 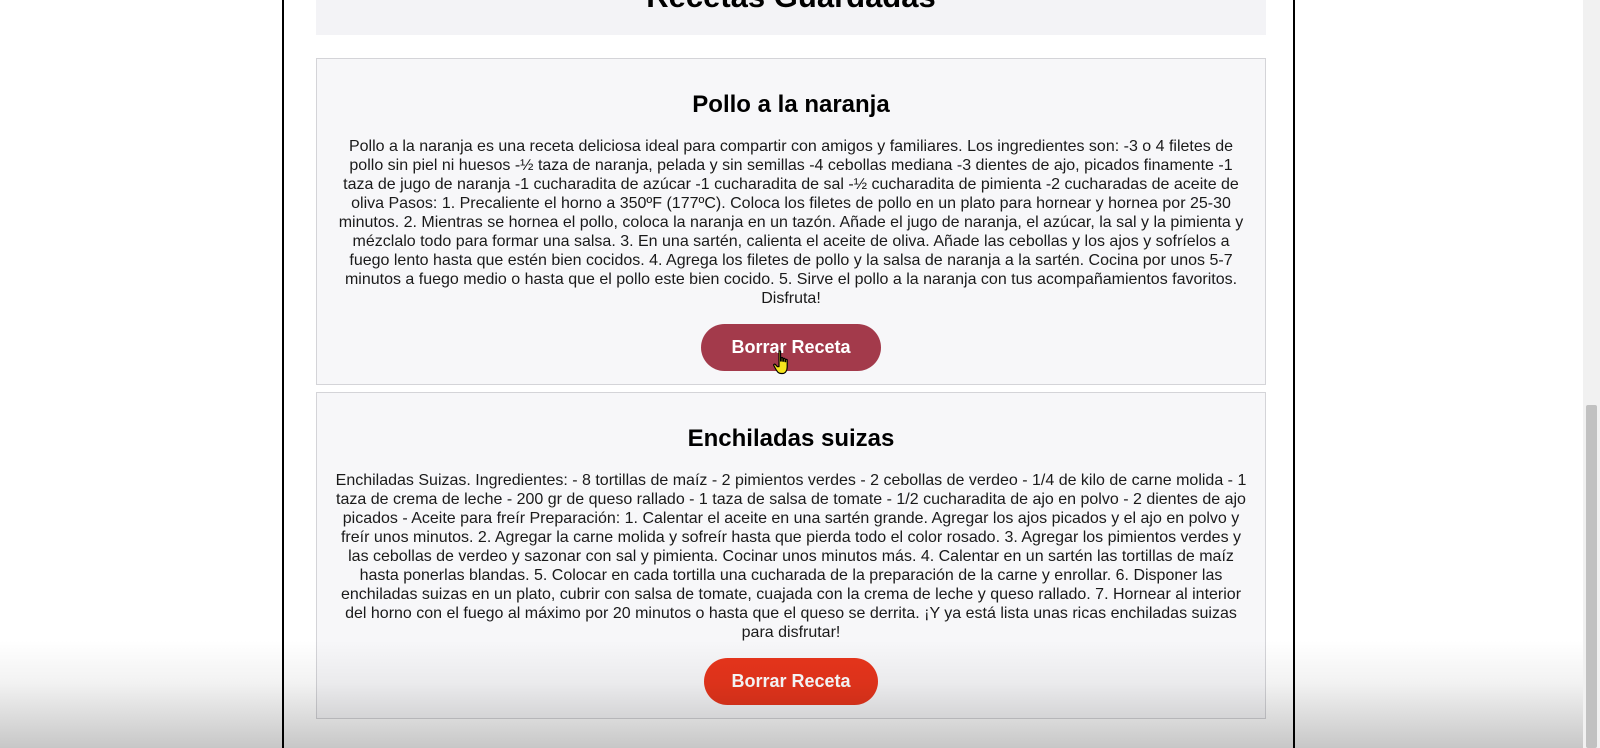 I want to click on recipe-title: Pollo a la naranja, so click(x=791, y=104).